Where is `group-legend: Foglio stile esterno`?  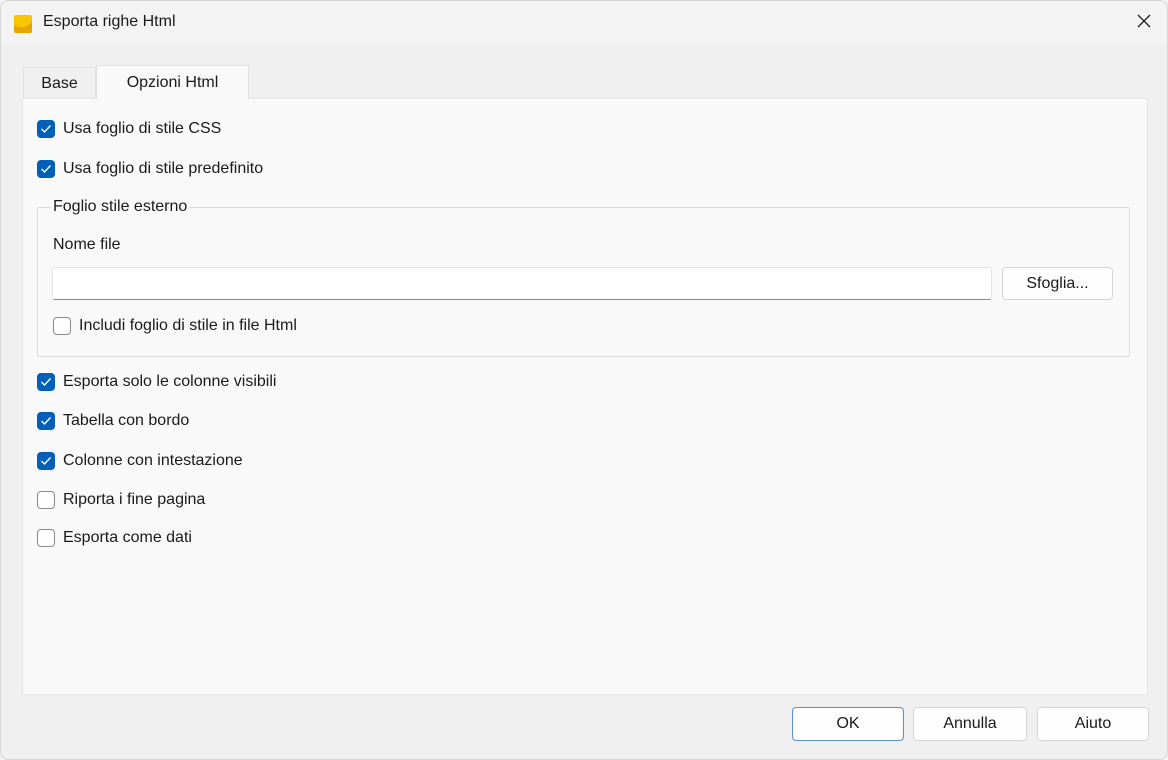
group-legend: Foglio stile esterno is located at coordinates (120, 207).